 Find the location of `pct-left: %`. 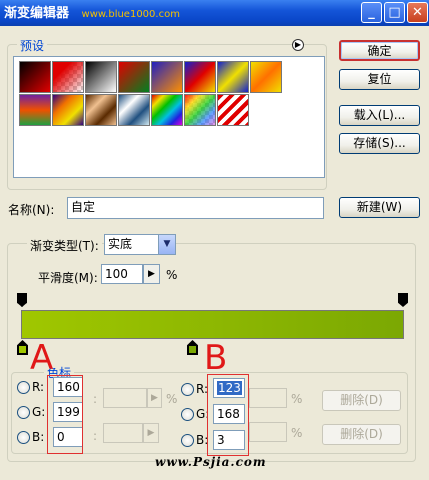

pct-left: % is located at coordinates (172, 399).